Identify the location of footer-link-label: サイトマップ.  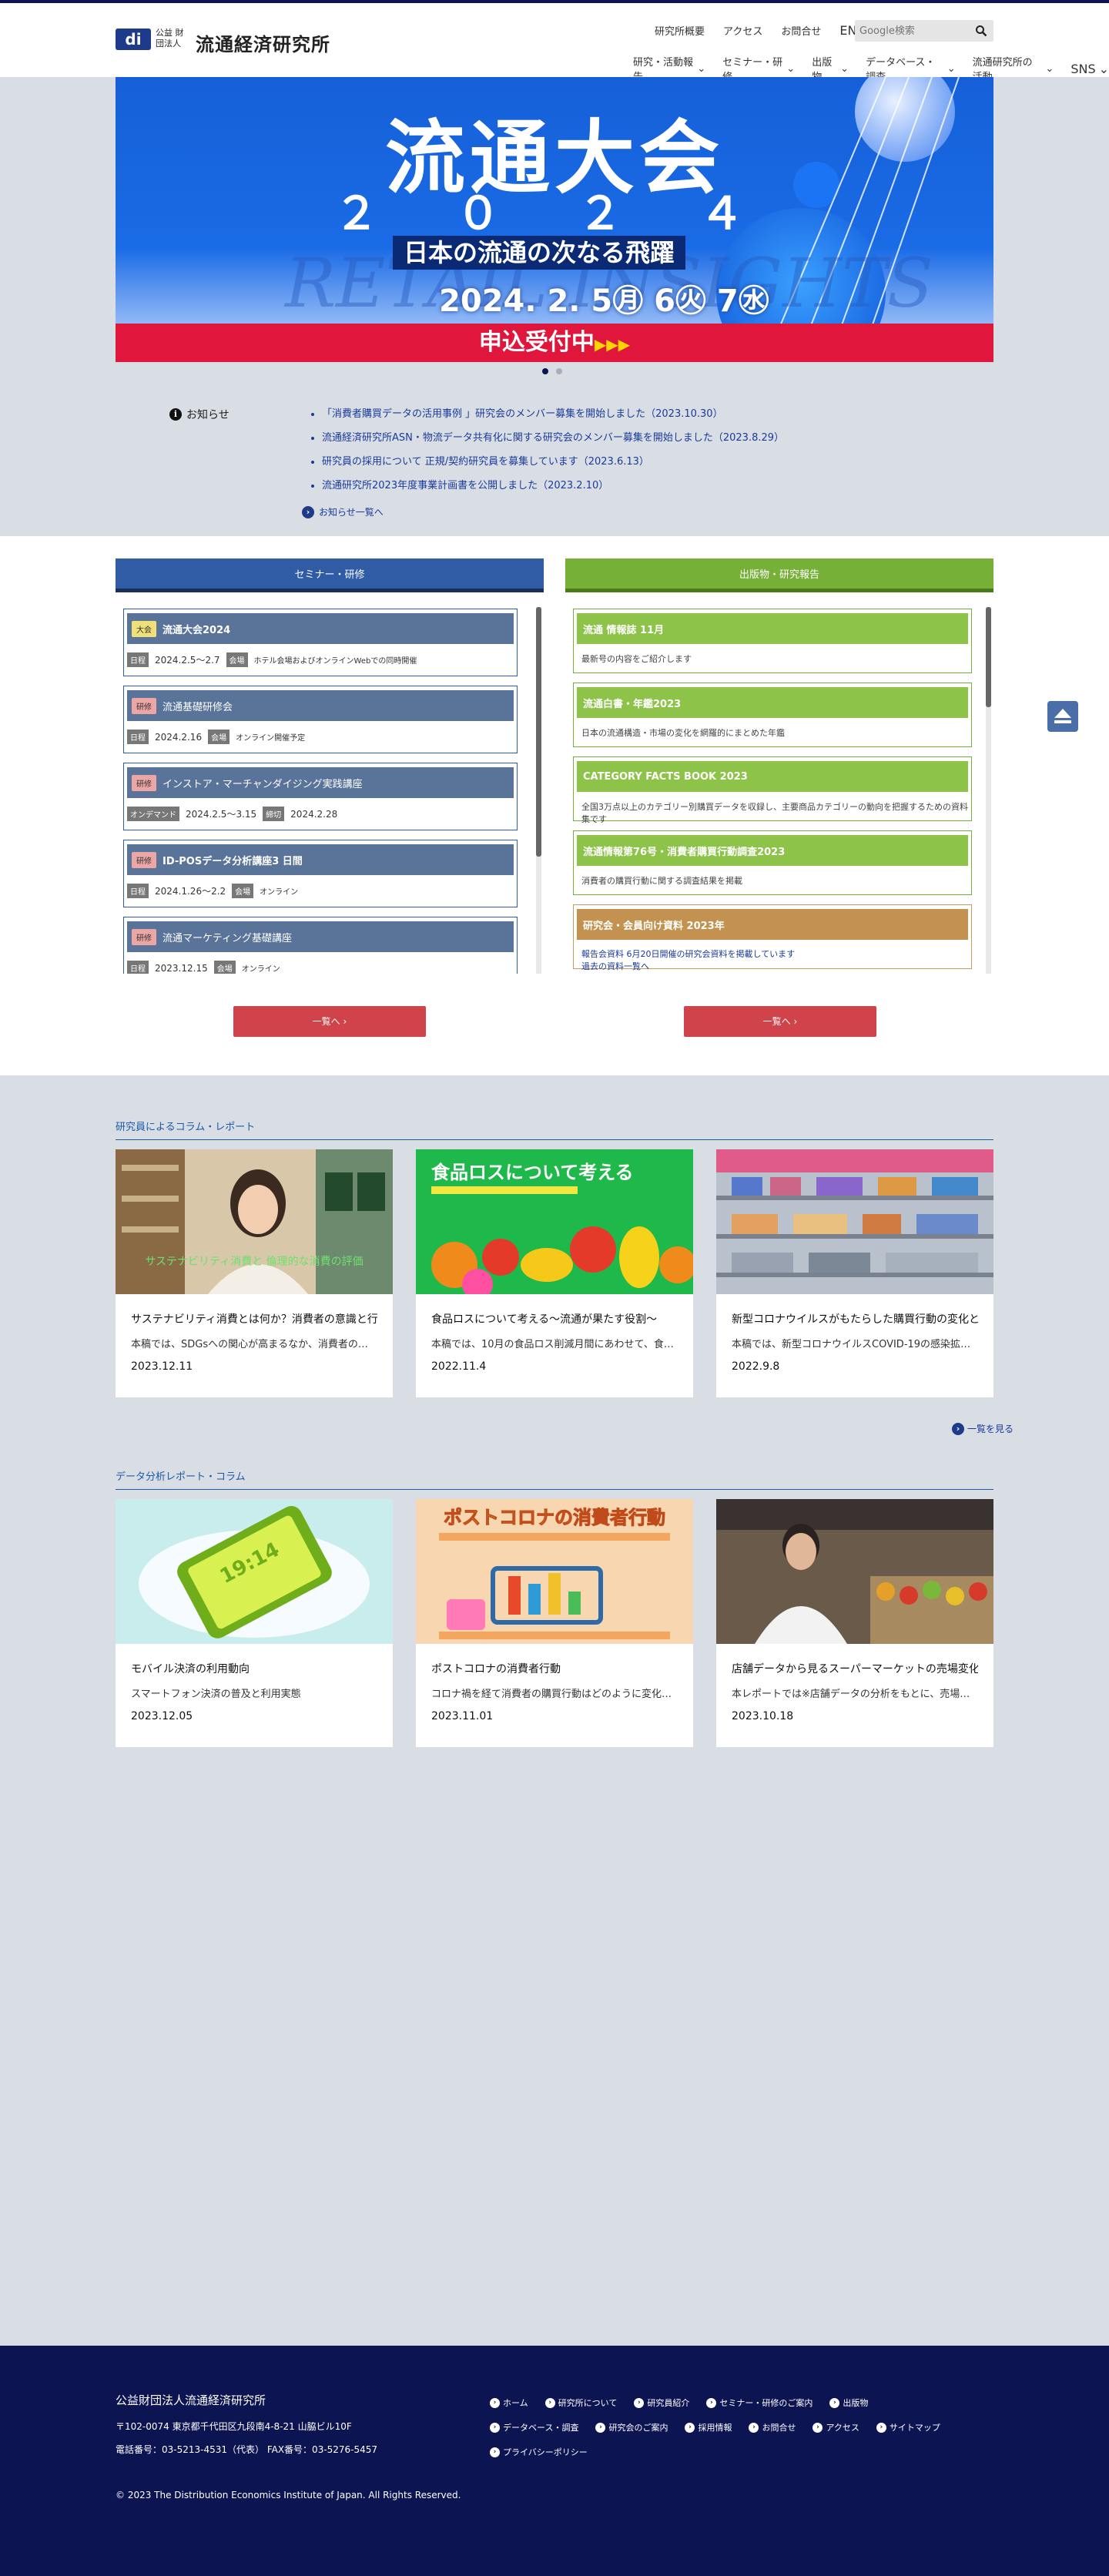
(914, 2428).